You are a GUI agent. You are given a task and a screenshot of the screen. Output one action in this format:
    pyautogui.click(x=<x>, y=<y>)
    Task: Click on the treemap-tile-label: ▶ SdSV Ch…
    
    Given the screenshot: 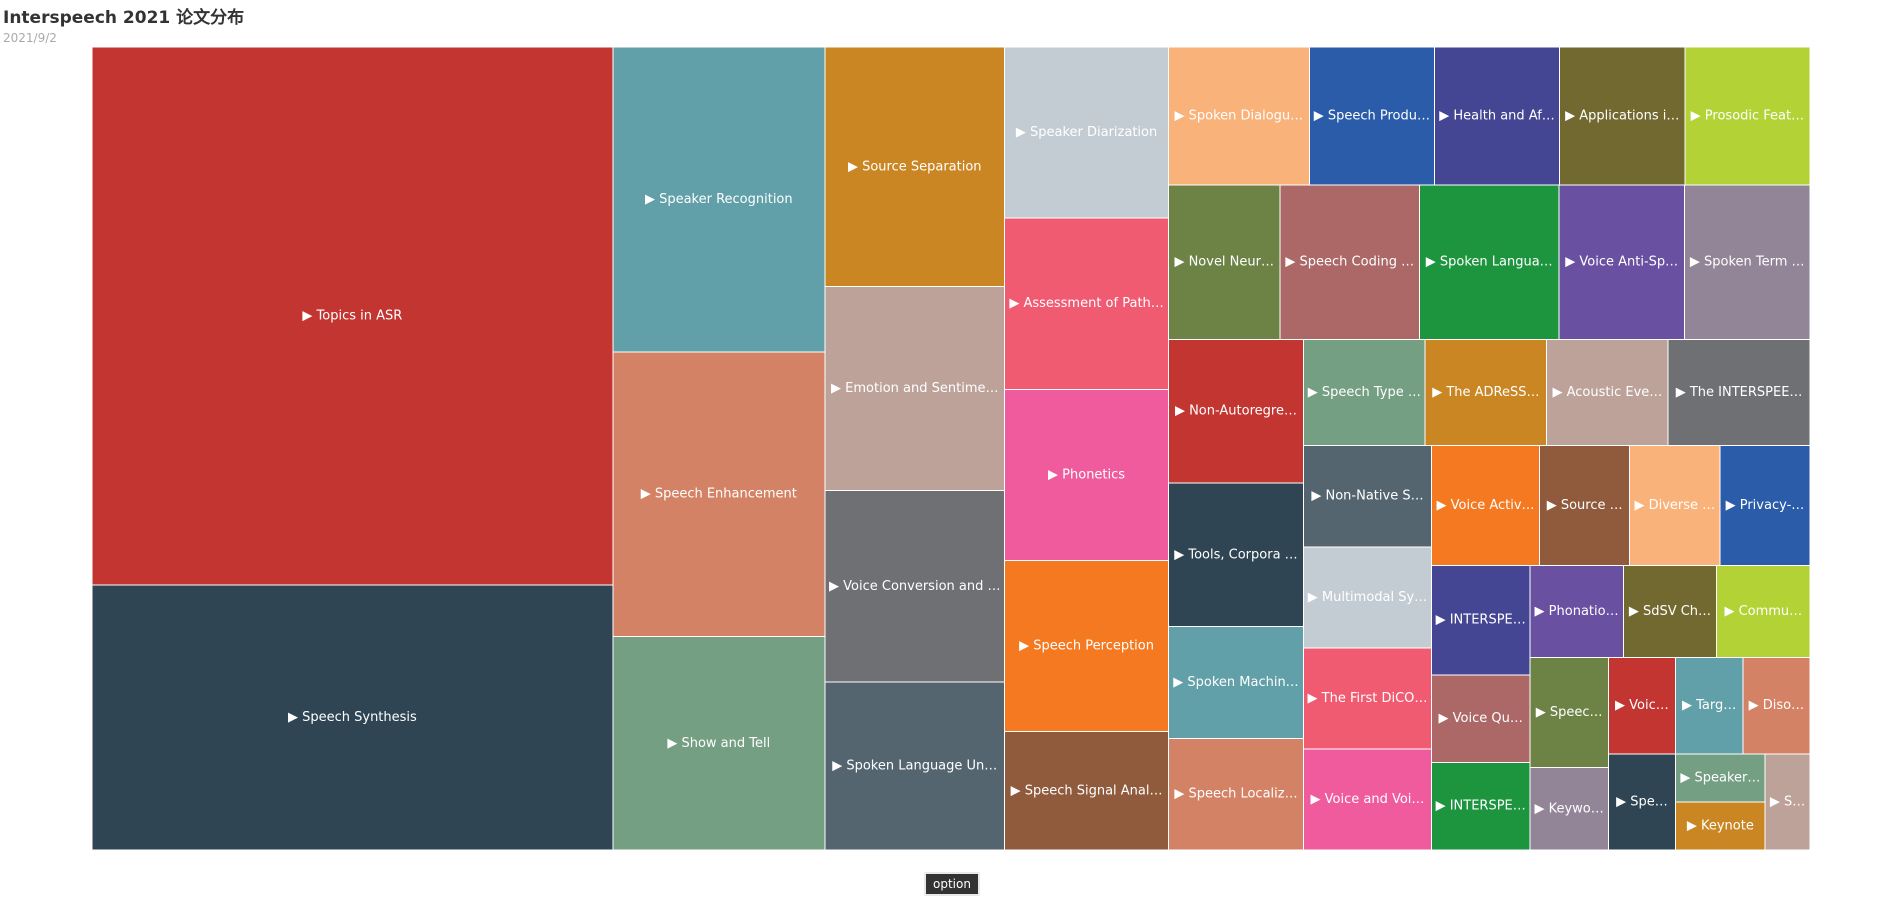 What is the action you would take?
    pyautogui.click(x=1670, y=611)
    